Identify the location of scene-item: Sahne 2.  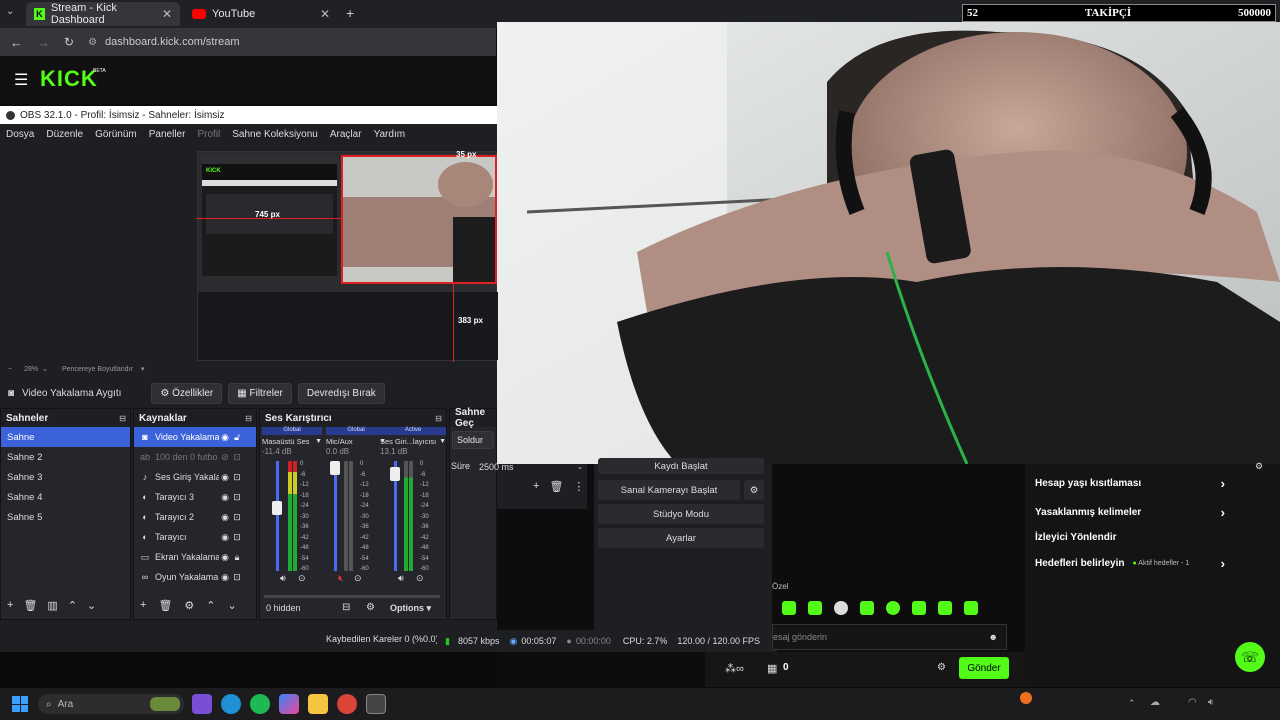
(65, 457).